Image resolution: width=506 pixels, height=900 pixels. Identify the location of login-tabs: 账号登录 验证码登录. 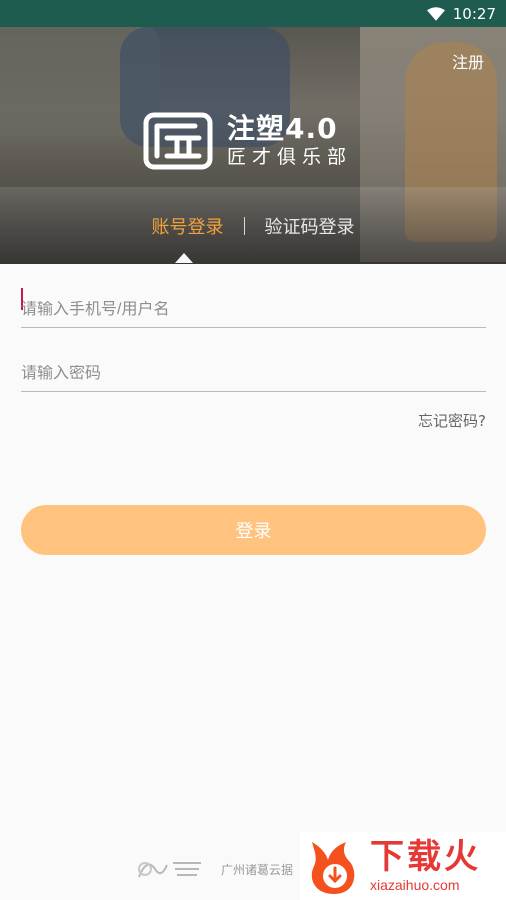
(253, 226).